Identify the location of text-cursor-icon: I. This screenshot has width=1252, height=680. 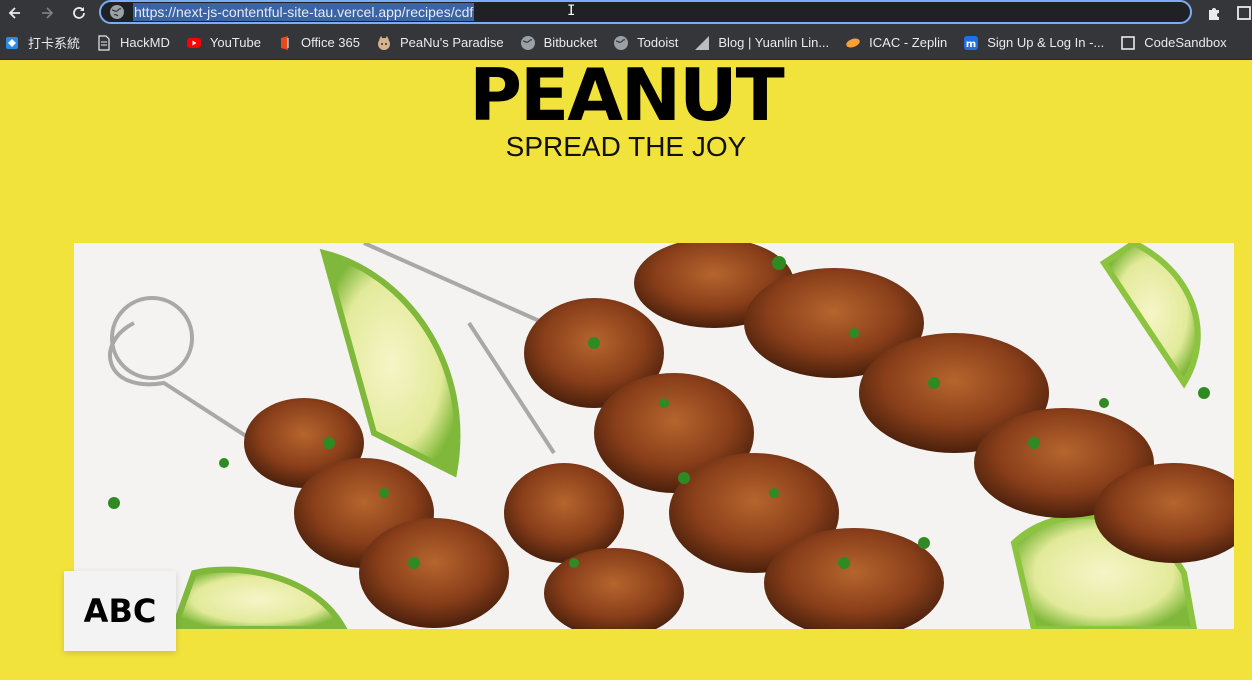
(571, 11).